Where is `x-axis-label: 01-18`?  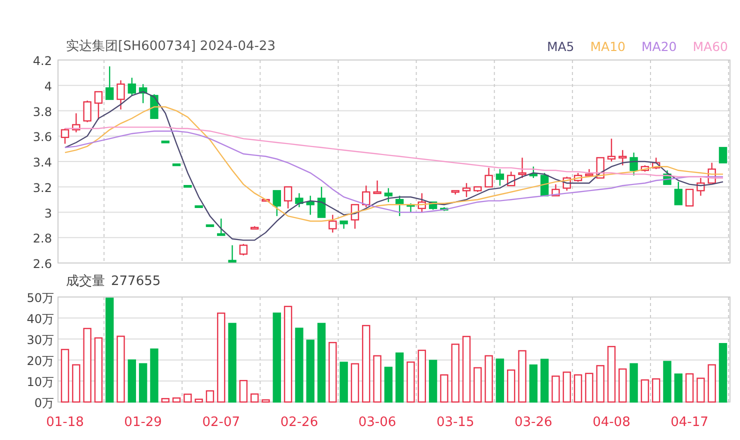 x-axis-label: 01-18 is located at coordinates (65, 422).